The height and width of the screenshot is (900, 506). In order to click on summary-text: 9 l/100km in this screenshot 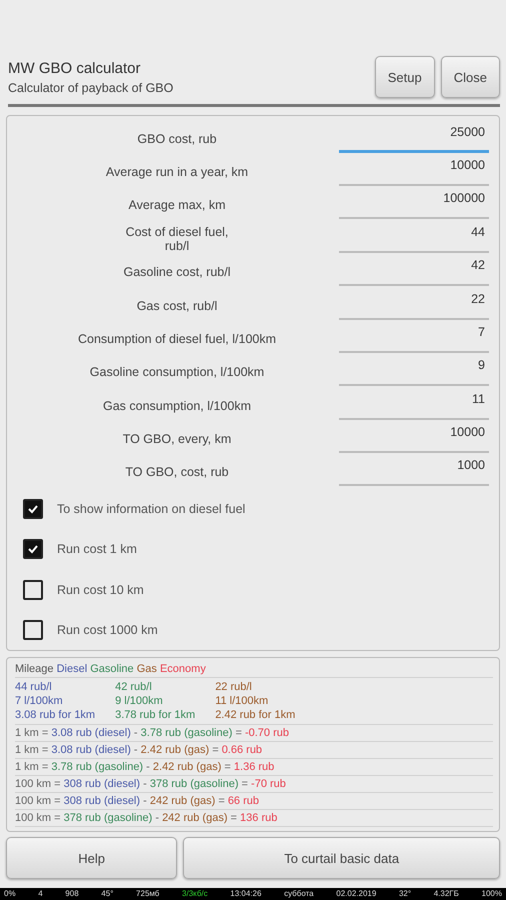, I will do `click(139, 701)`.